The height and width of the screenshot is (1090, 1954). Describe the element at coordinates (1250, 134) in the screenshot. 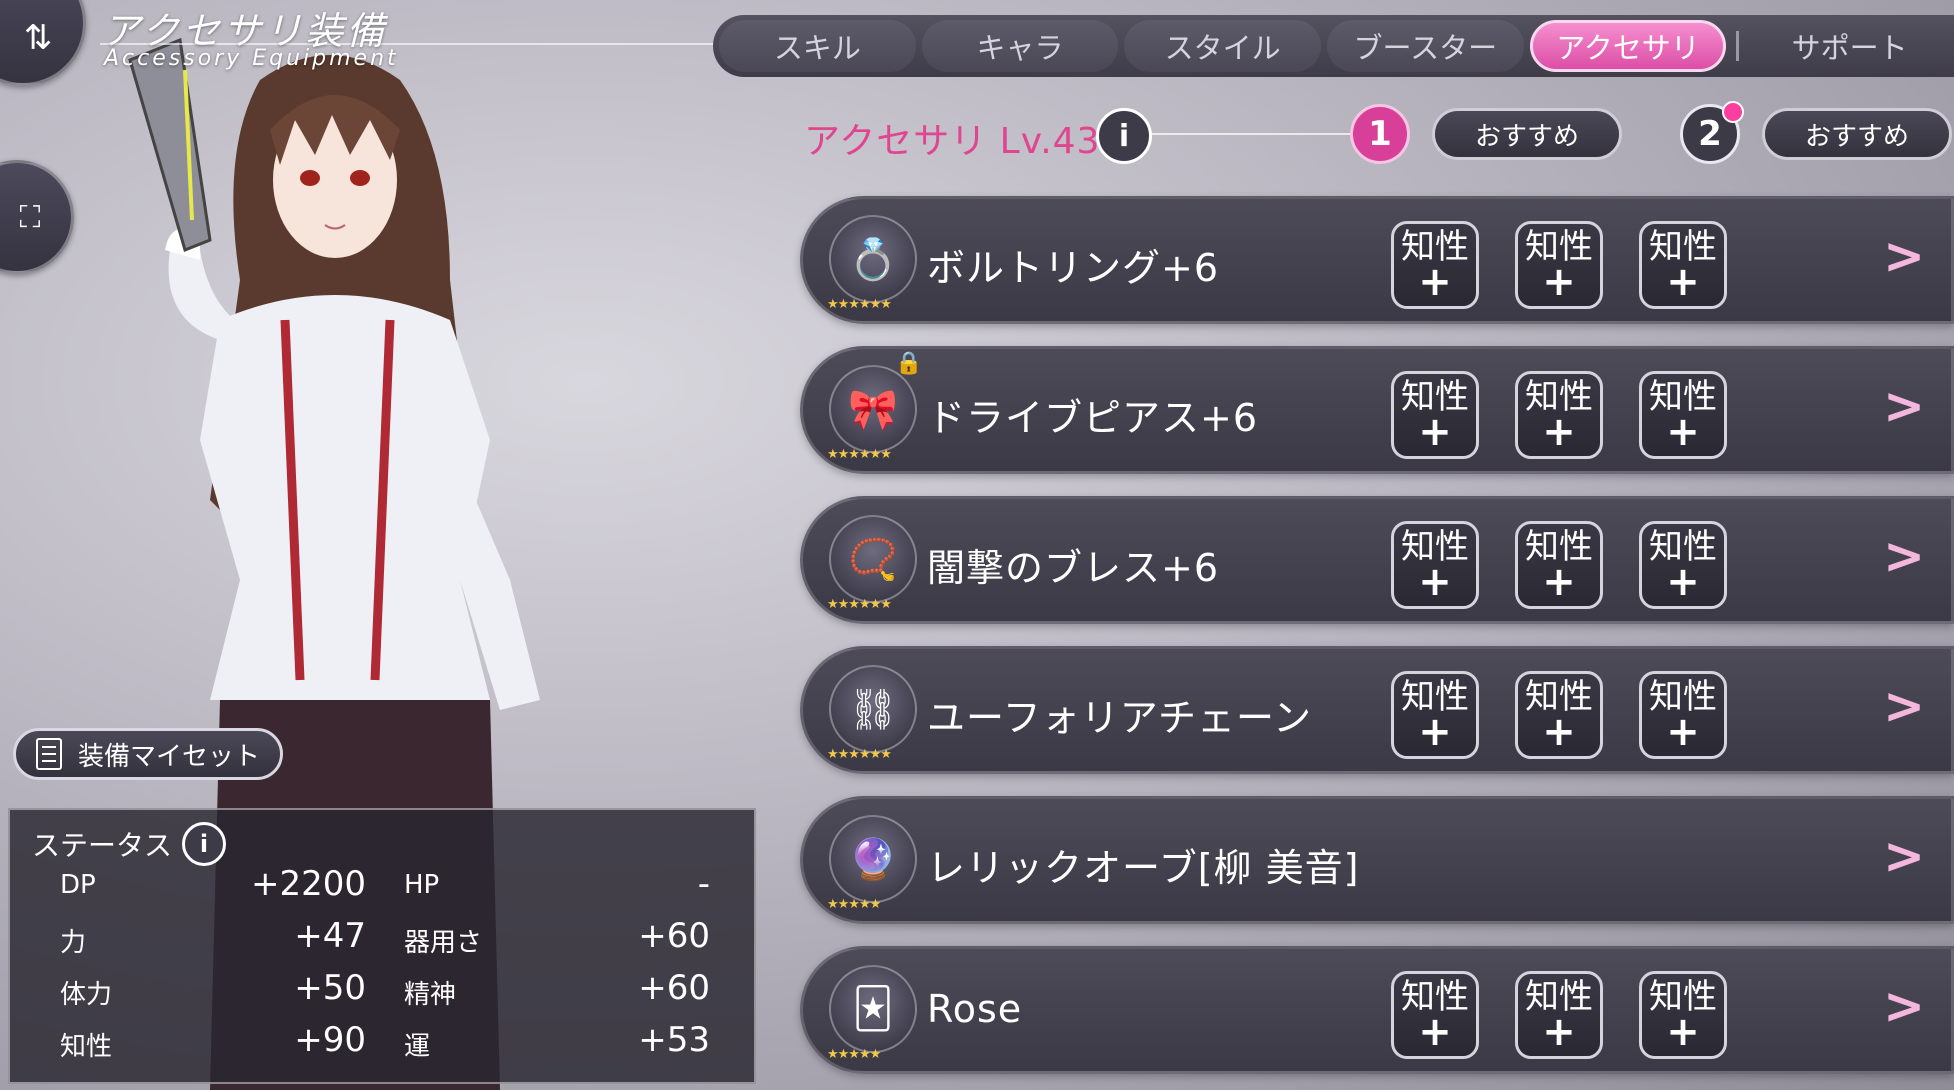

I see `level-divider` at that location.